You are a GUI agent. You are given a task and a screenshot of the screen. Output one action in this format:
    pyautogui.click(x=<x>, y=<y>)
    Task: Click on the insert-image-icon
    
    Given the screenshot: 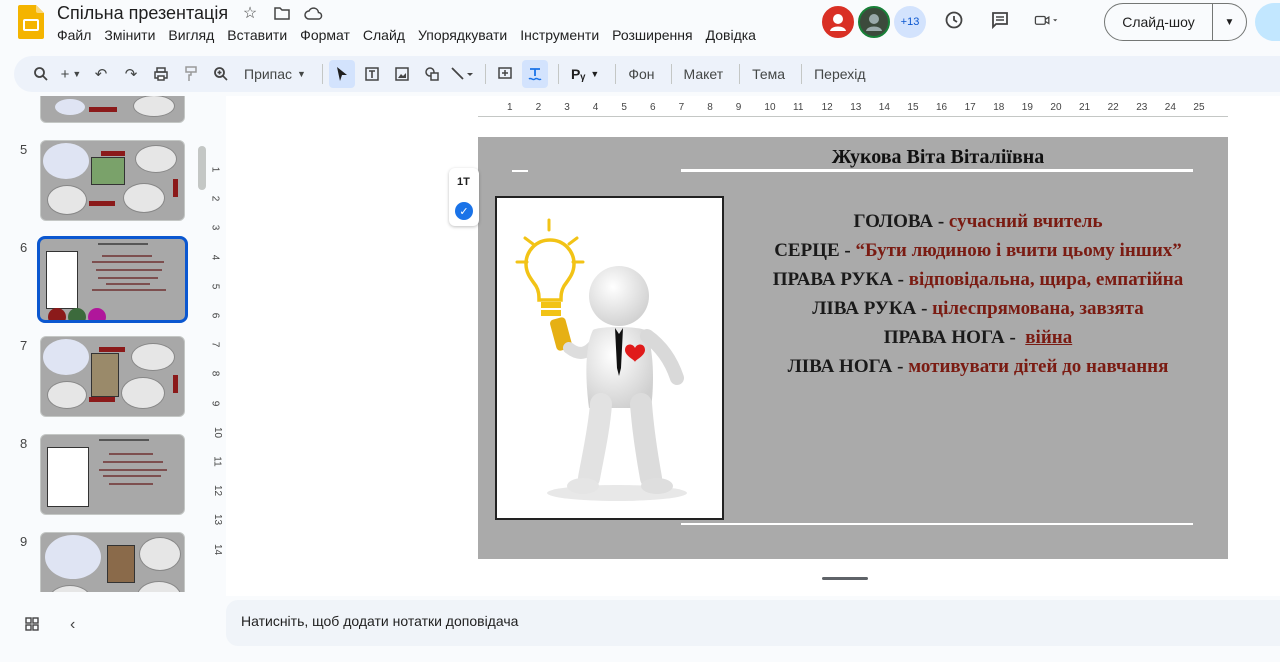 What is the action you would take?
    pyautogui.click(x=402, y=74)
    